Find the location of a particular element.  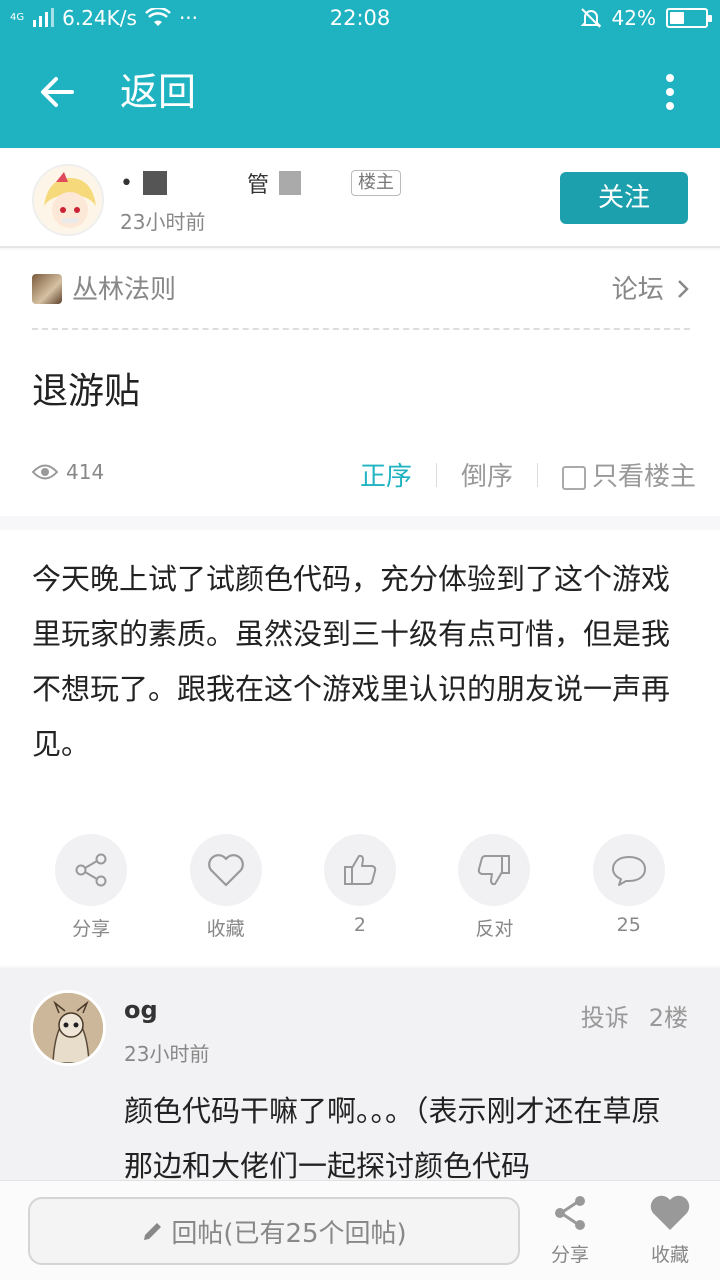

eye-icon is located at coordinates (45, 472).